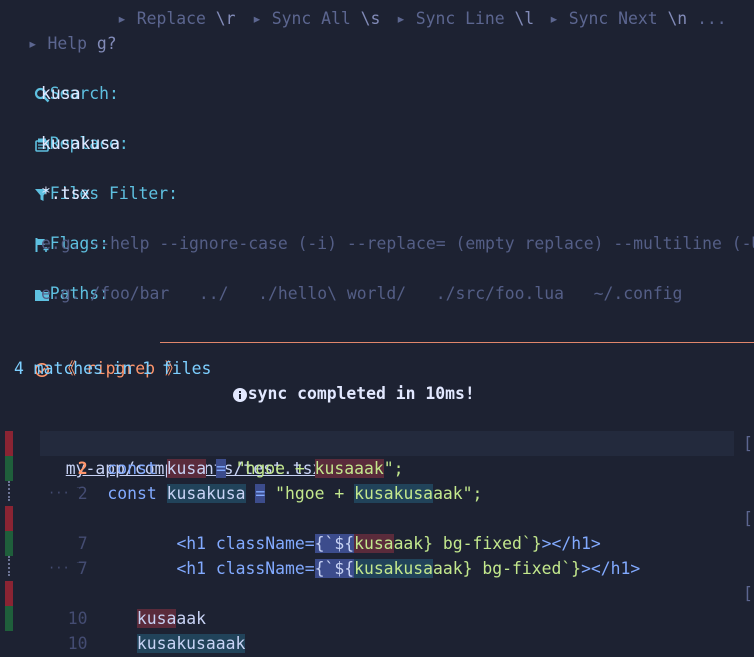 The image size is (754, 657). What do you see at coordinates (61, 279) in the screenshot?
I see `paths-label: Paths:` at bounding box center [61, 279].